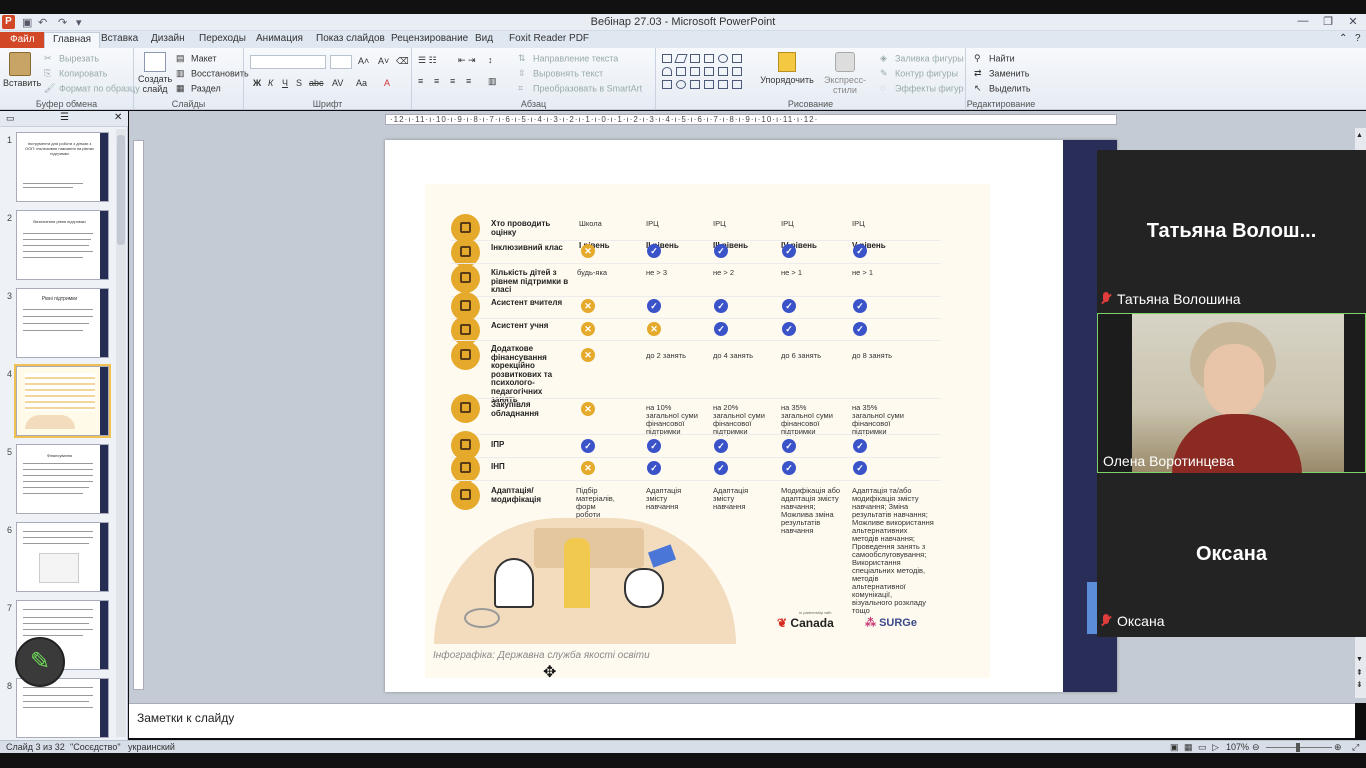 Image resolution: width=1366 pixels, height=768 pixels. Describe the element at coordinates (363, 61) in the screenshot. I see `font-grow-icon: A˄` at that location.